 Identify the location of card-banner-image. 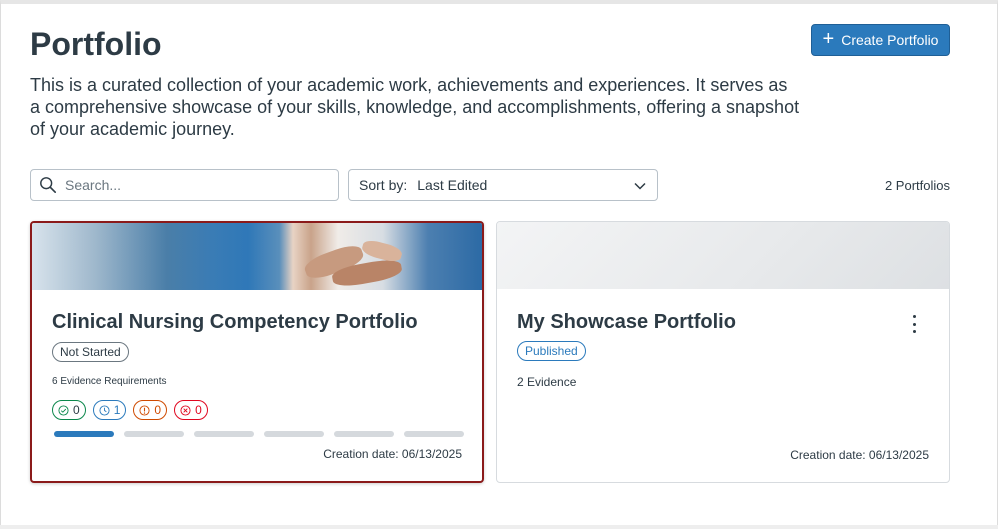
(257, 256).